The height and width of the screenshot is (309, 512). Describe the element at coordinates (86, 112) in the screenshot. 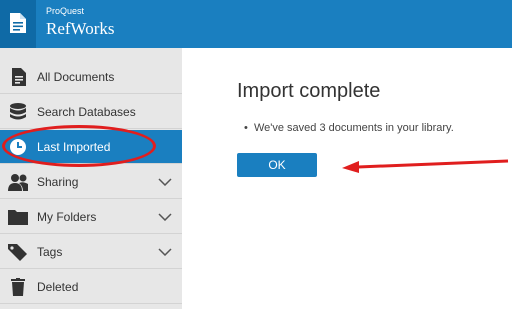

I see `sidebar-item-label: Search Databases` at that location.